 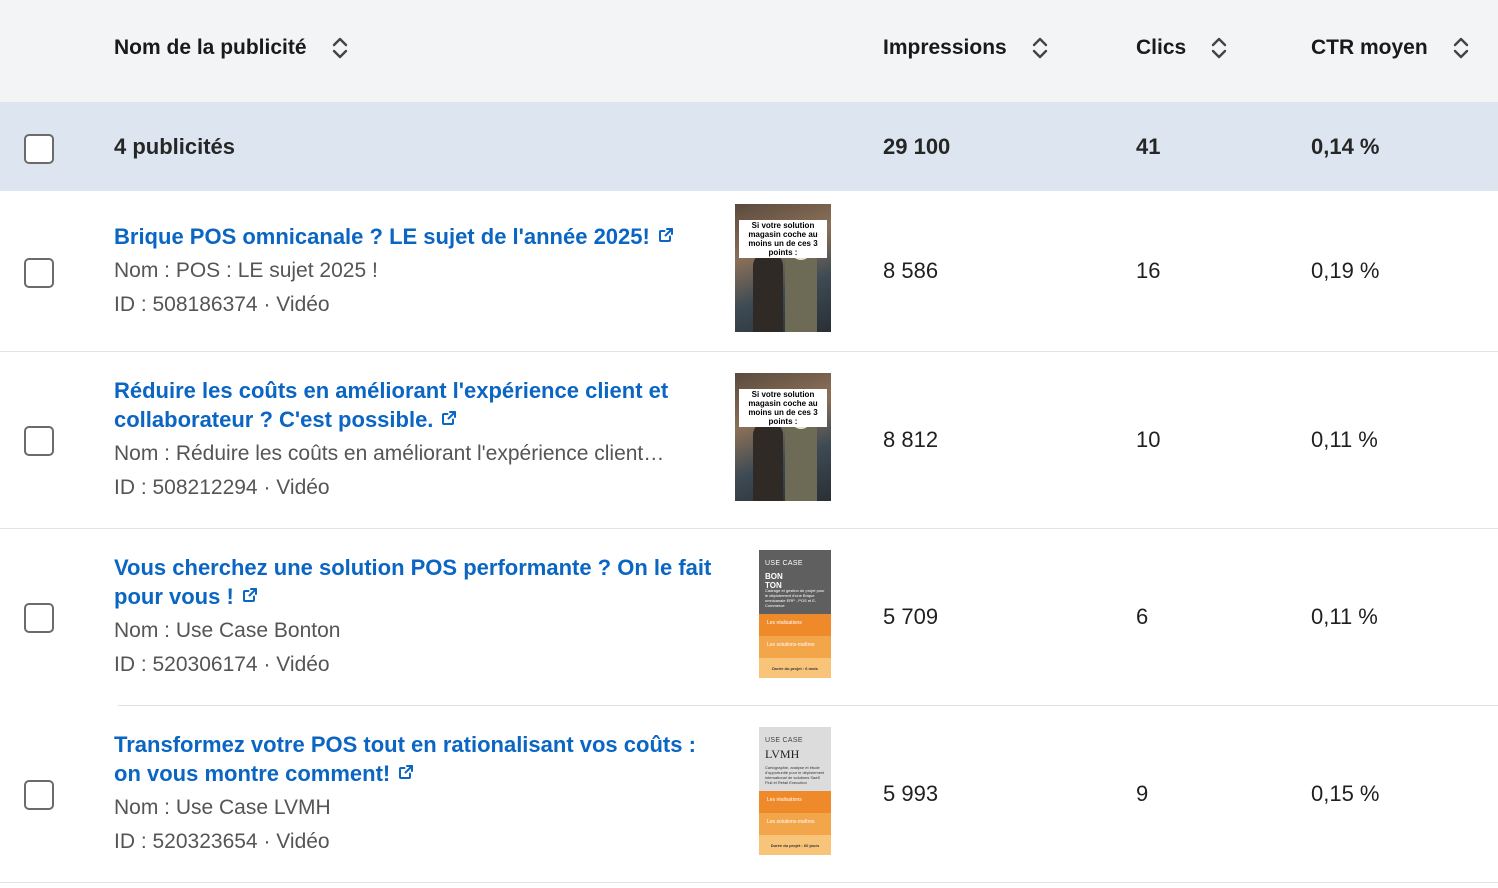 I want to click on column-header-label: Clics, so click(x=1161, y=47).